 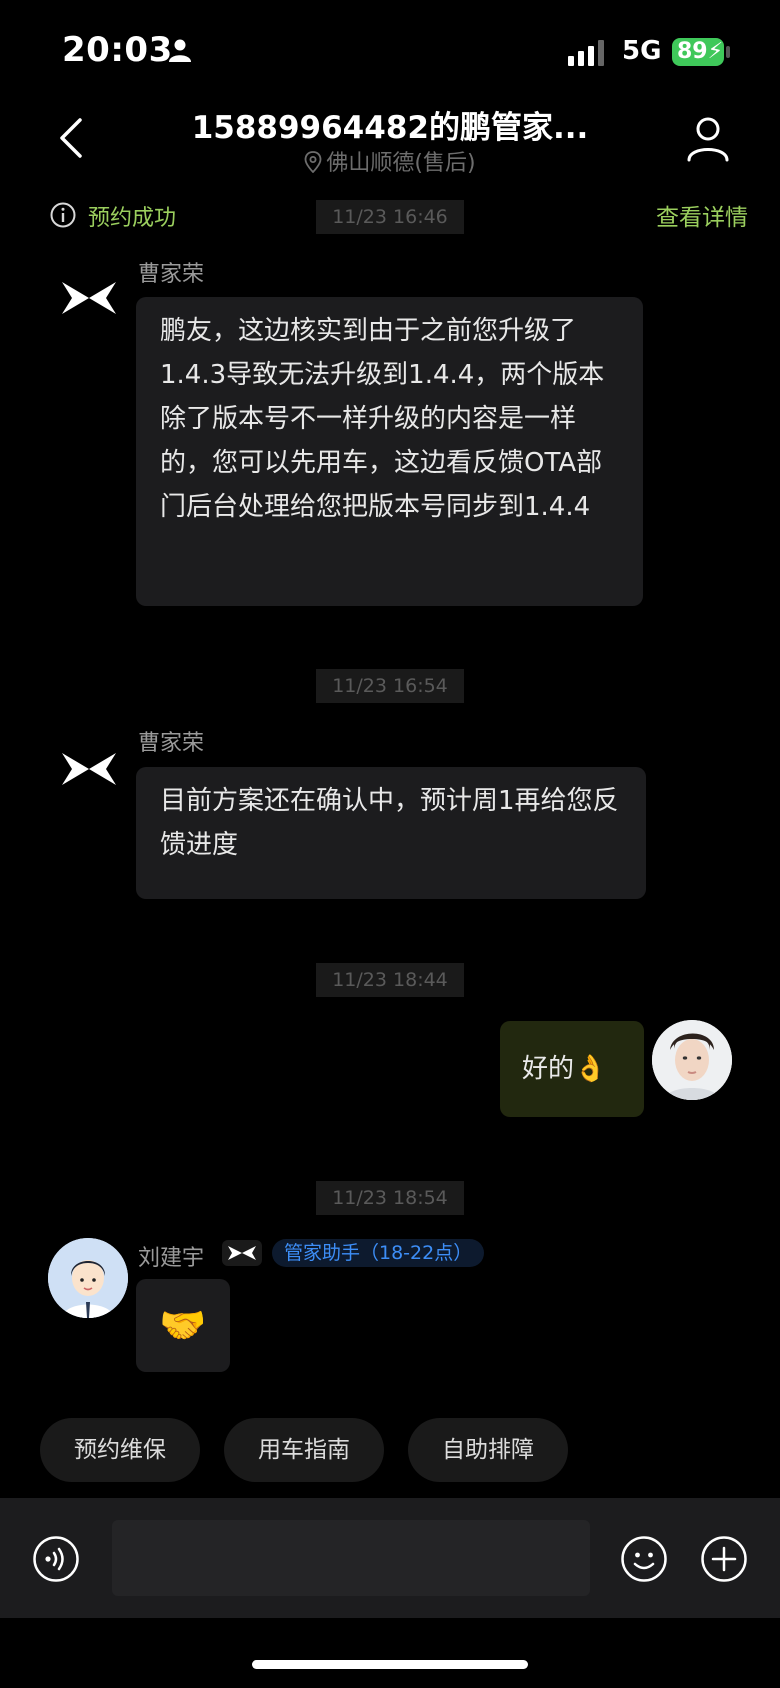 I want to click on sender-name: 刘建宇, so click(x=171, y=1258).